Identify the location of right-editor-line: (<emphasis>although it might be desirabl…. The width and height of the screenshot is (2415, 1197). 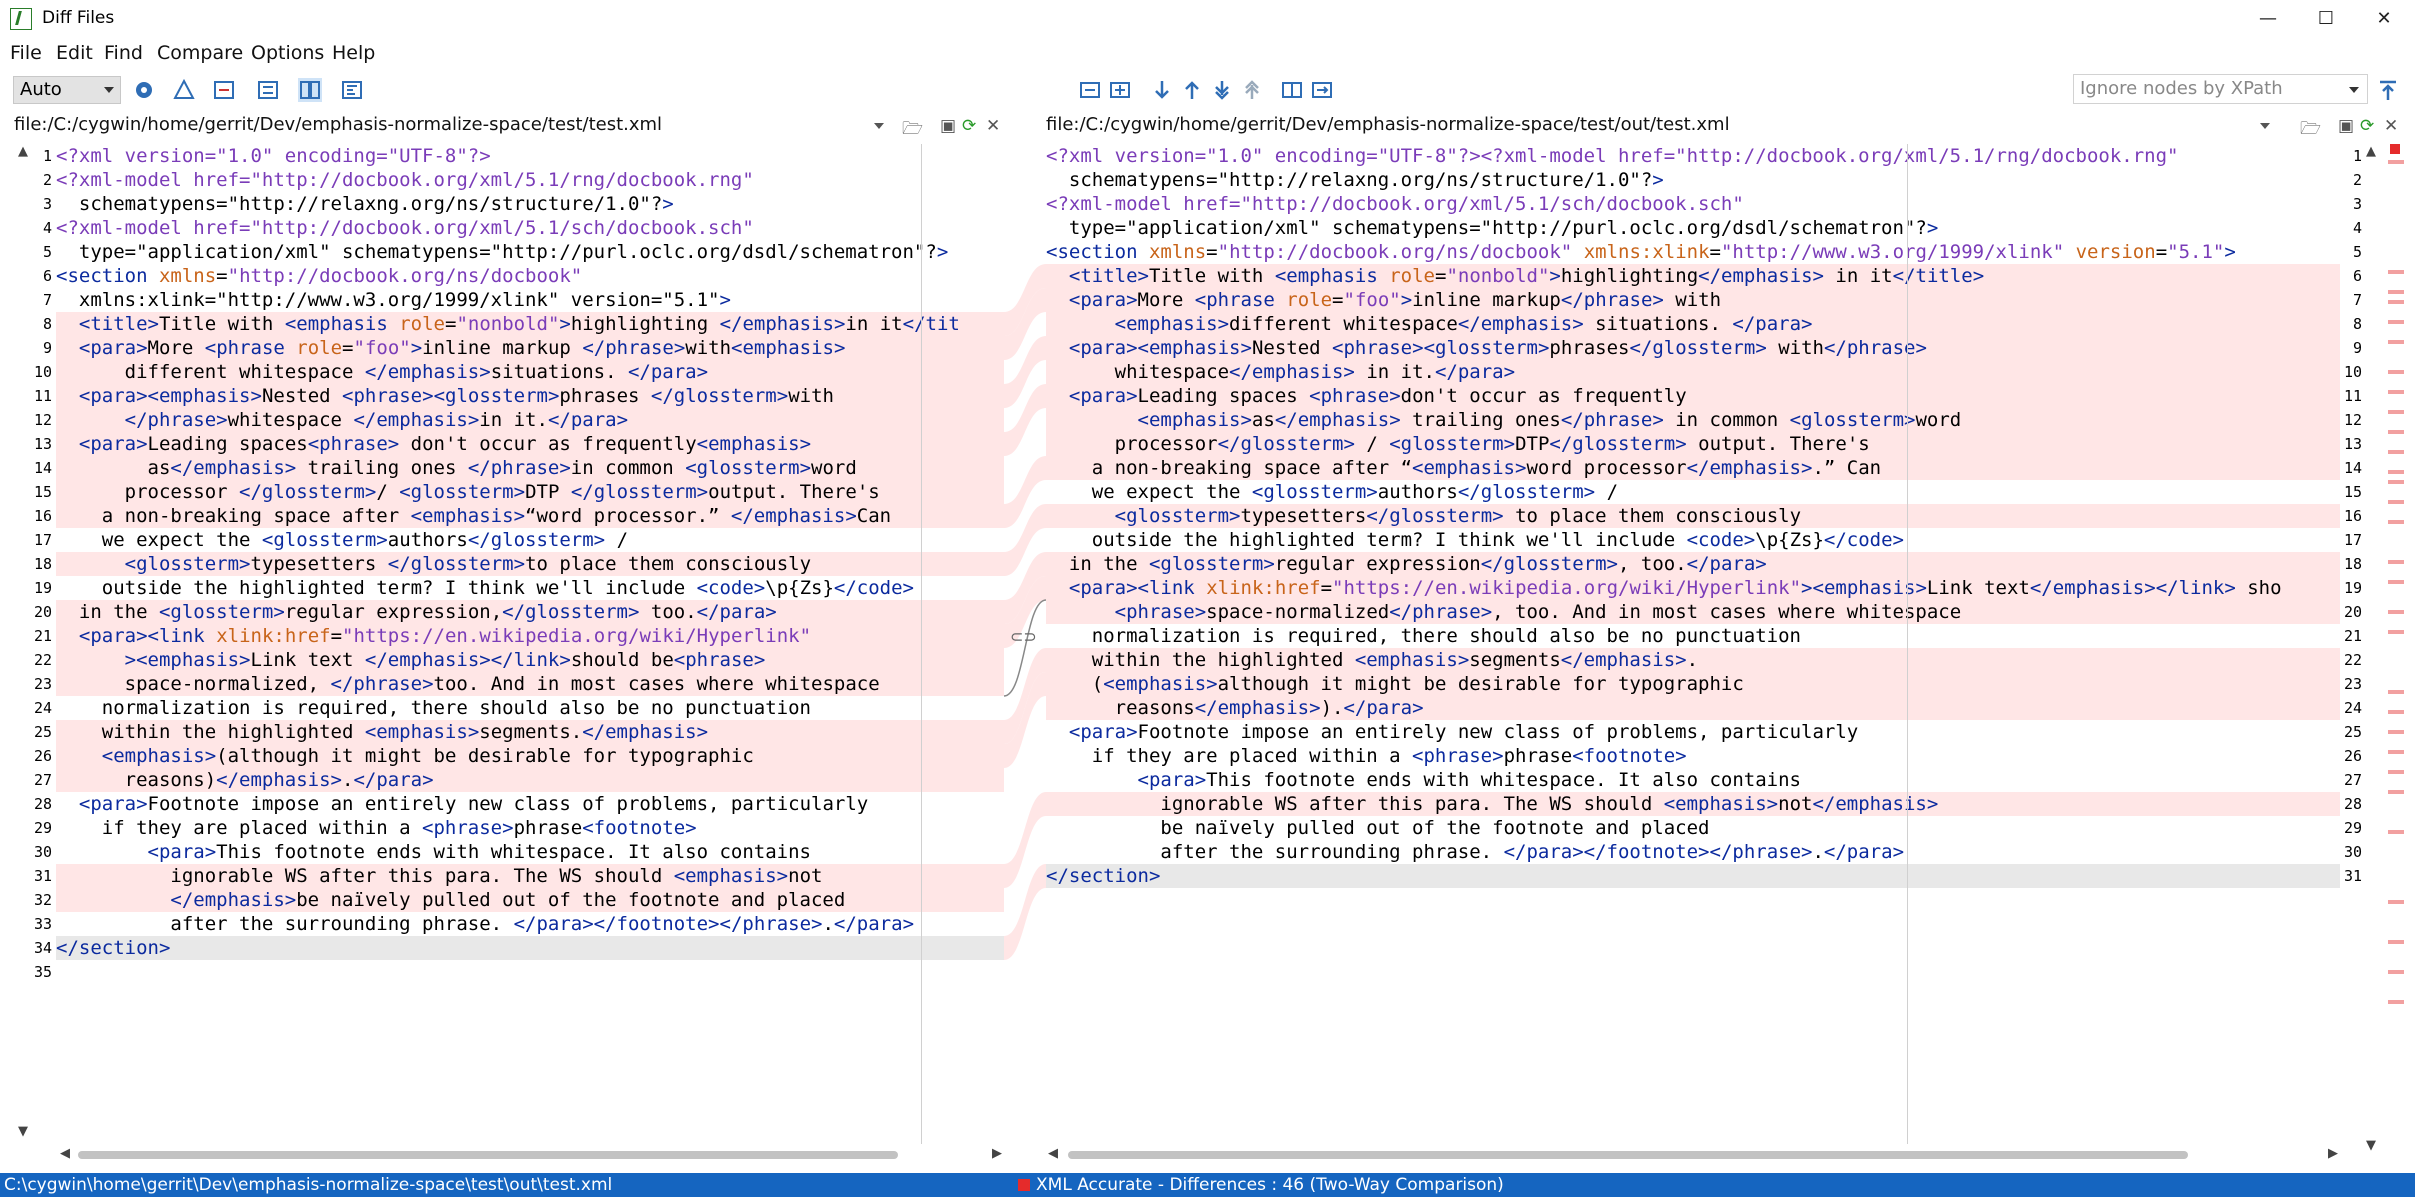
(1693, 684).